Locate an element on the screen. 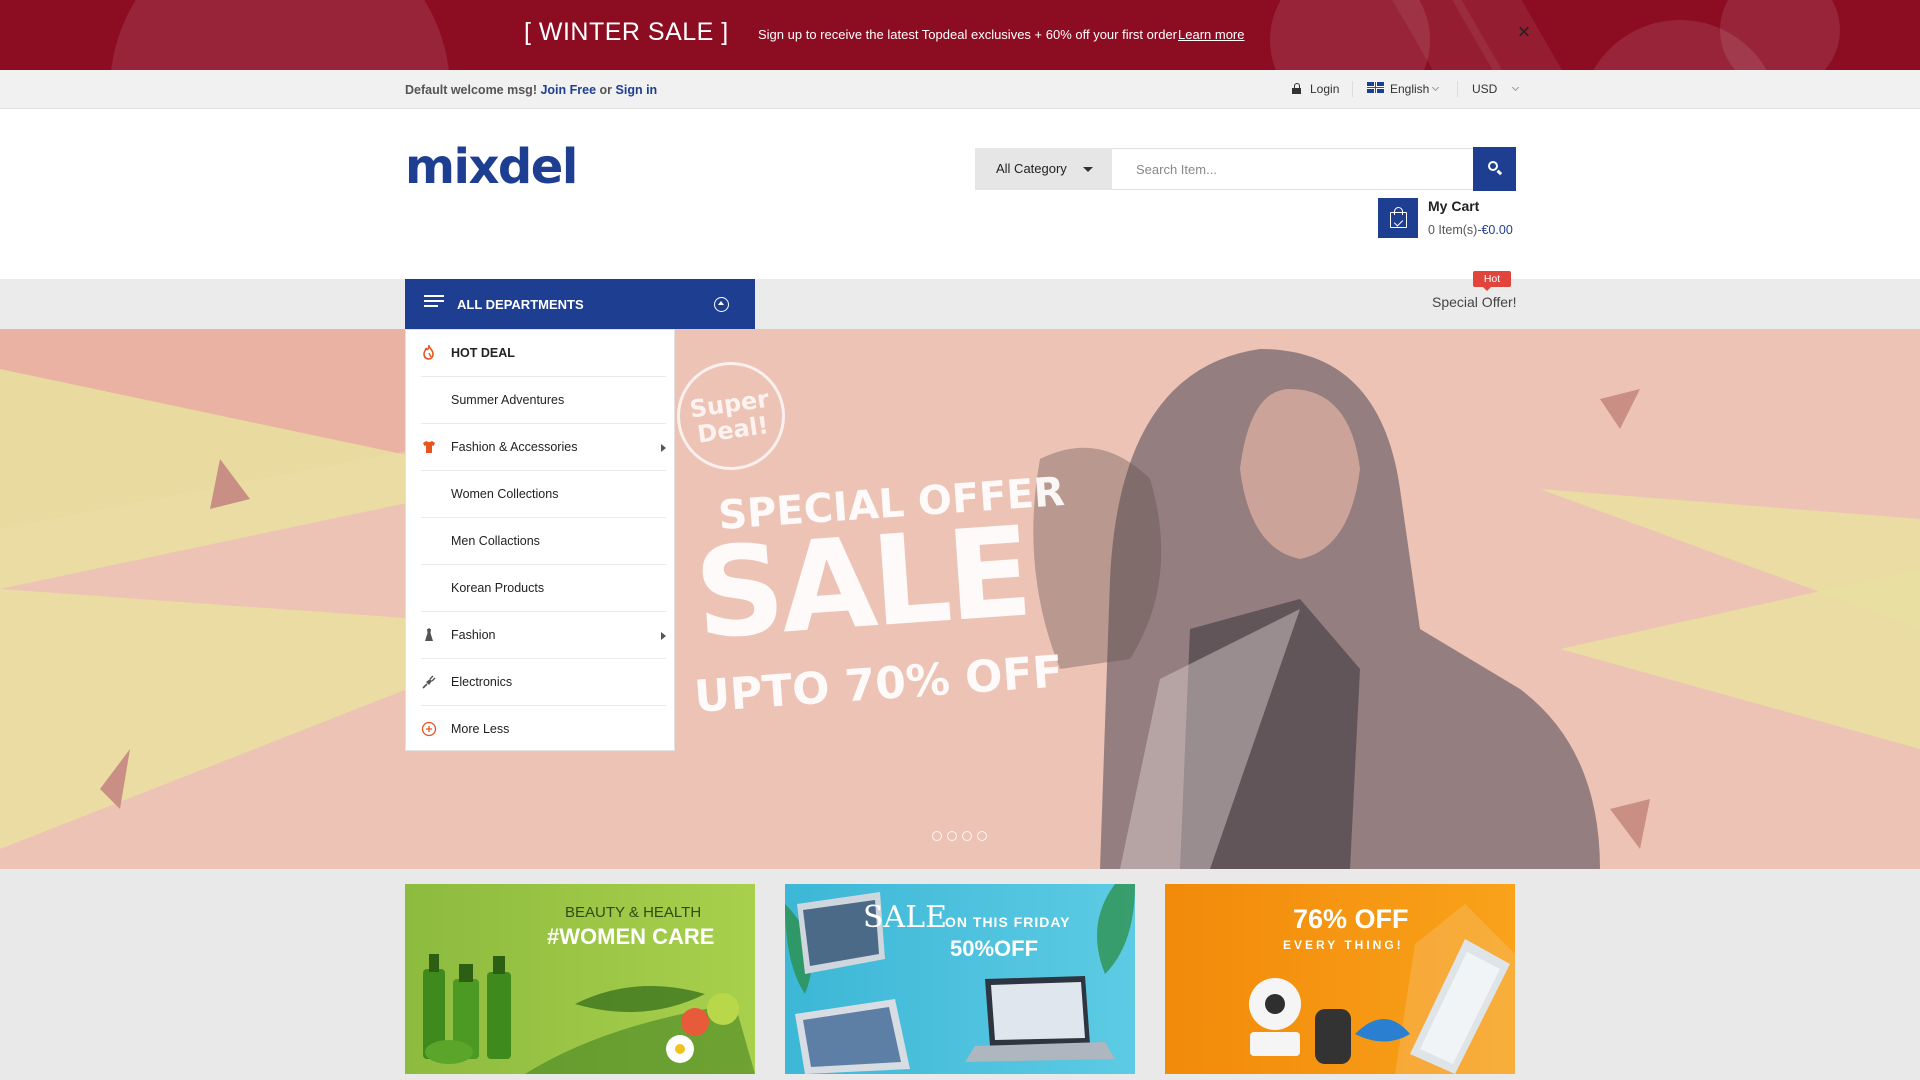 This screenshot has width=1920, height=1080. menu-item-more-less: More Less is located at coordinates (543, 729).